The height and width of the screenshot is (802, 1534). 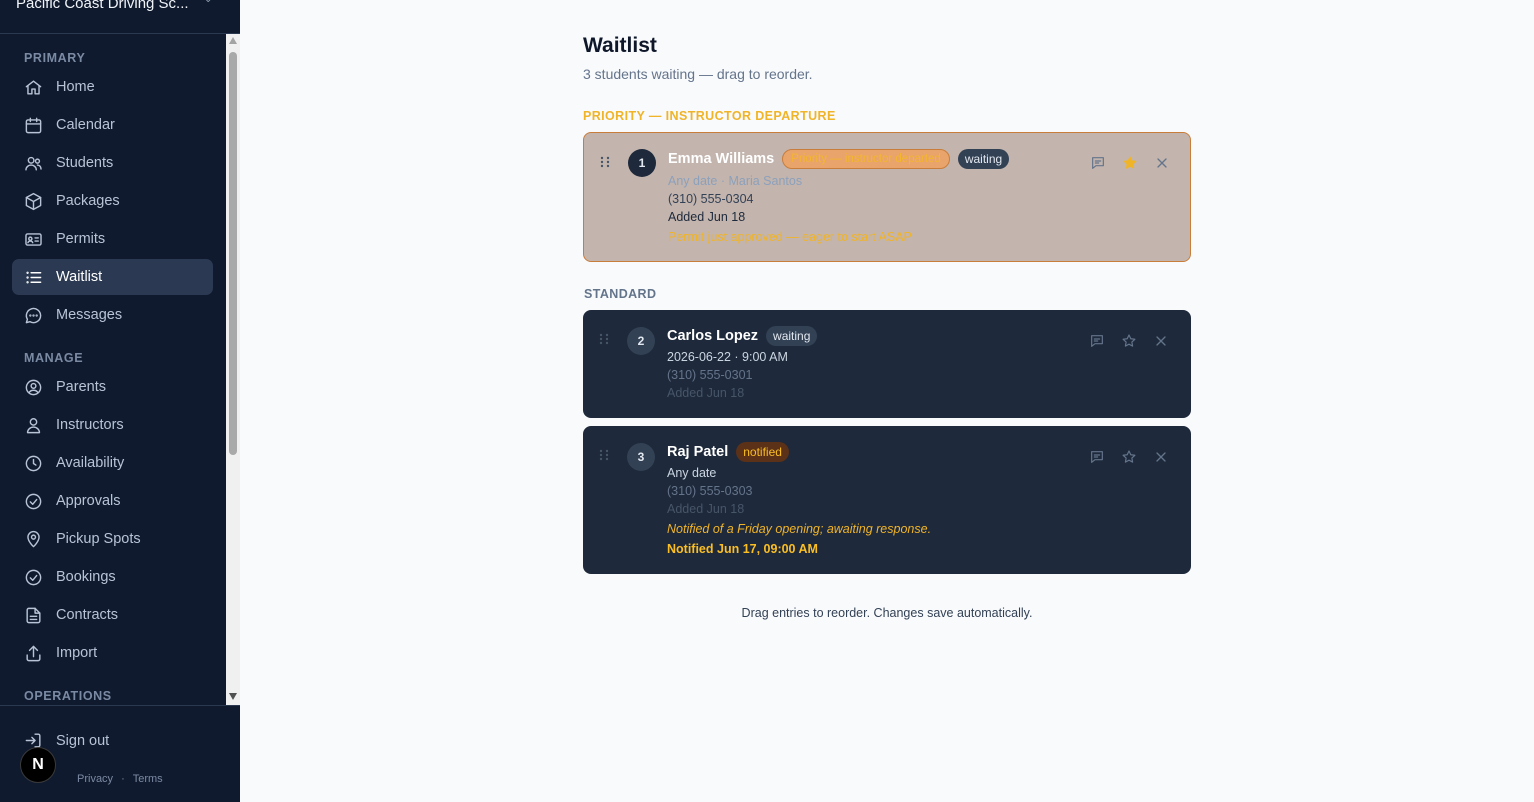 What do you see at coordinates (87, 615) in the screenshot?
I see `sidebar-item-label: Contracts` at bounding box center [87, 615].